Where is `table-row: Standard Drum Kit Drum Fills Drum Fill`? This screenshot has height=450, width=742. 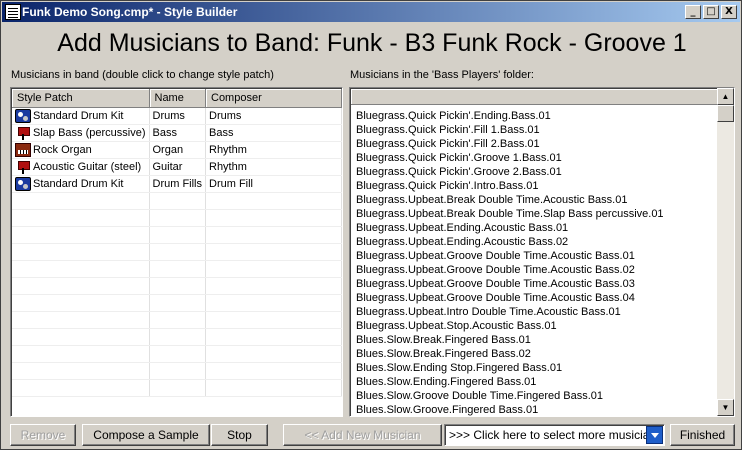 table-row: Standard Drum Kit Drum Fills Drum Fill is located at coordinates (177, 184).